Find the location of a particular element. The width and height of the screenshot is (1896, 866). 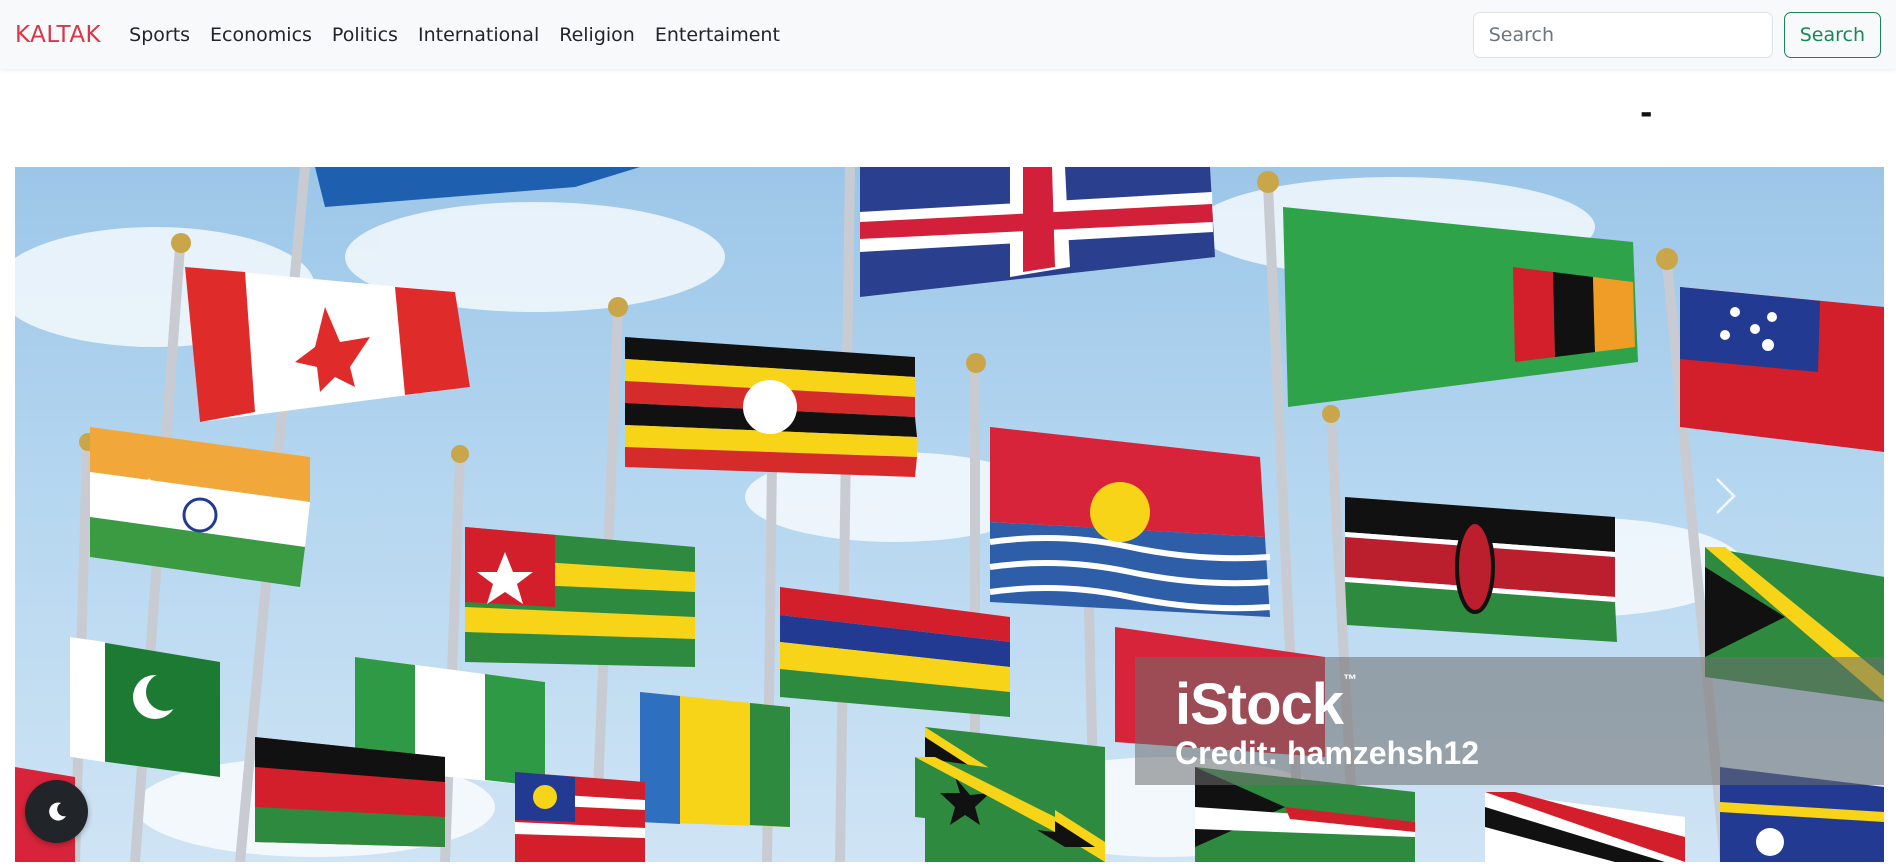

nav-link-politics: Politics is located at coordinates (365, 35).